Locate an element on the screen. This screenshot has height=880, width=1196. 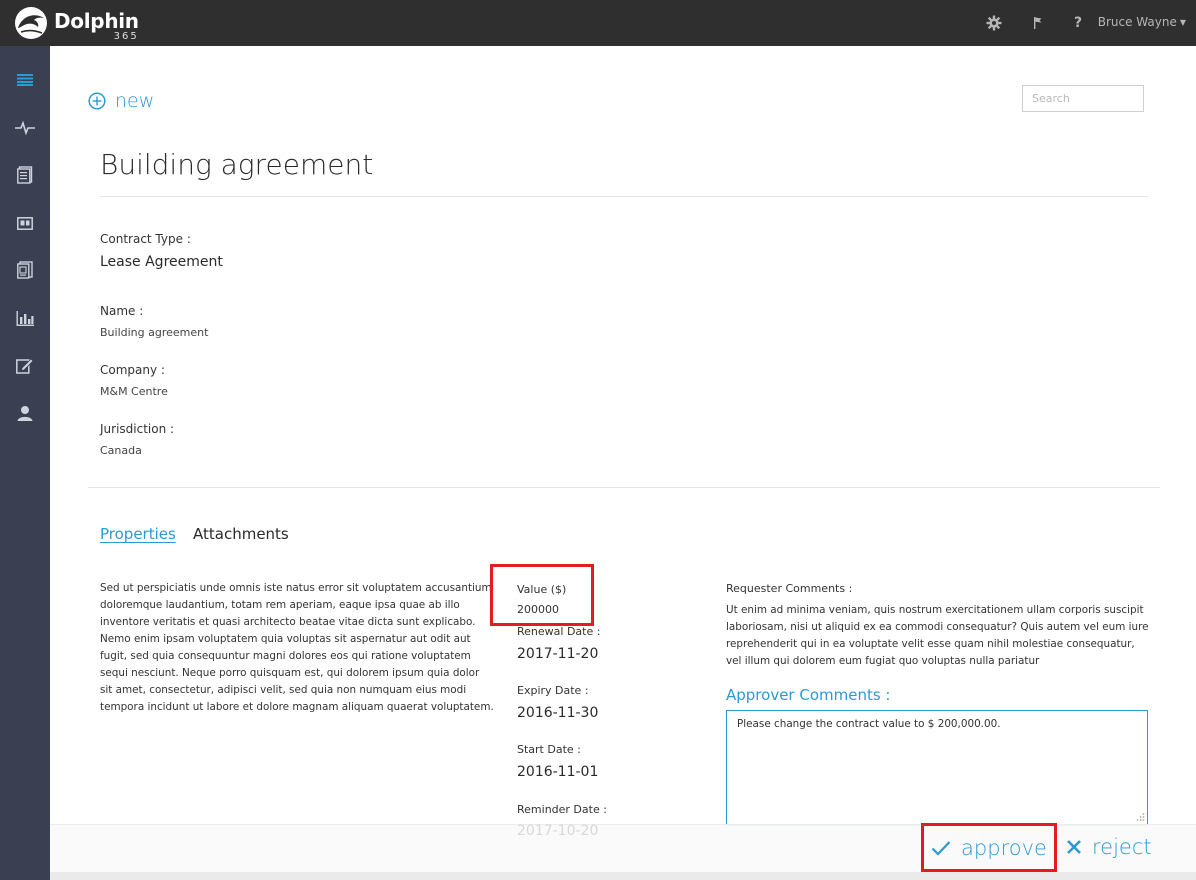
plus-circle-icon is located at coordinates (97, 101).